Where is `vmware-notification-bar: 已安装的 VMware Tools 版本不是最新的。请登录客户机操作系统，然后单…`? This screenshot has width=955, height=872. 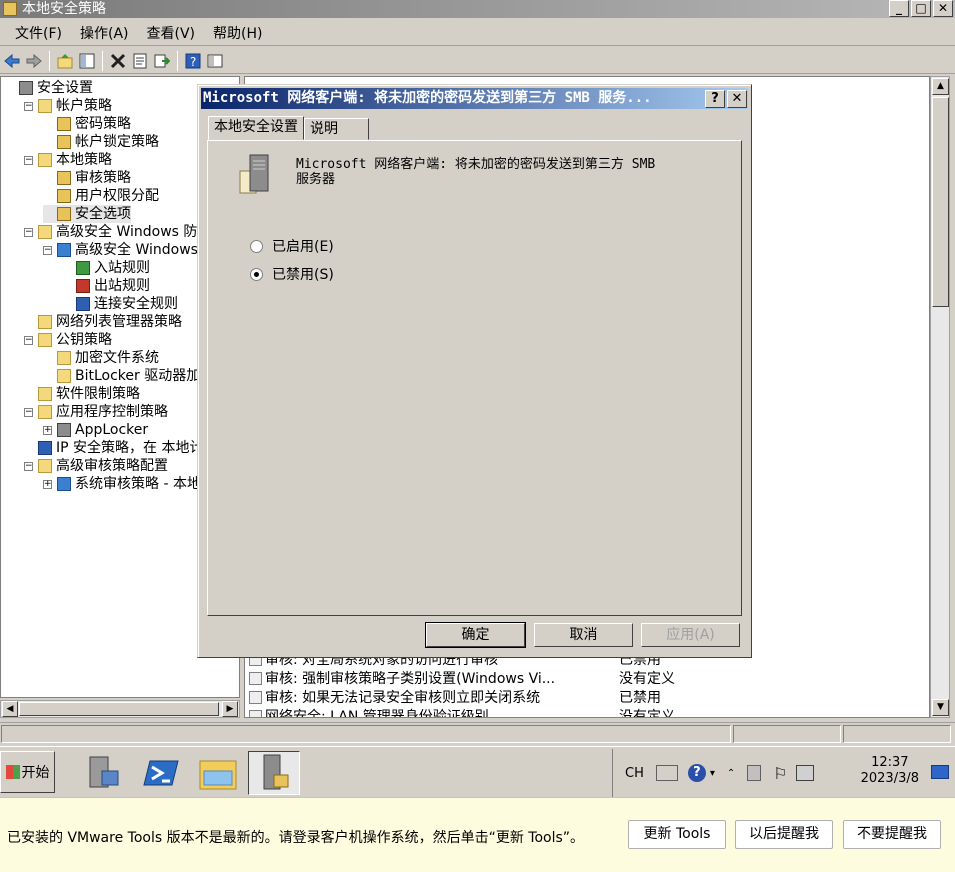 vmware-notification-bar: 已安装的 VMware Tools 版本不是最新的。请登录客户机操作系统，然后单… is located at coordinates (477, 834).